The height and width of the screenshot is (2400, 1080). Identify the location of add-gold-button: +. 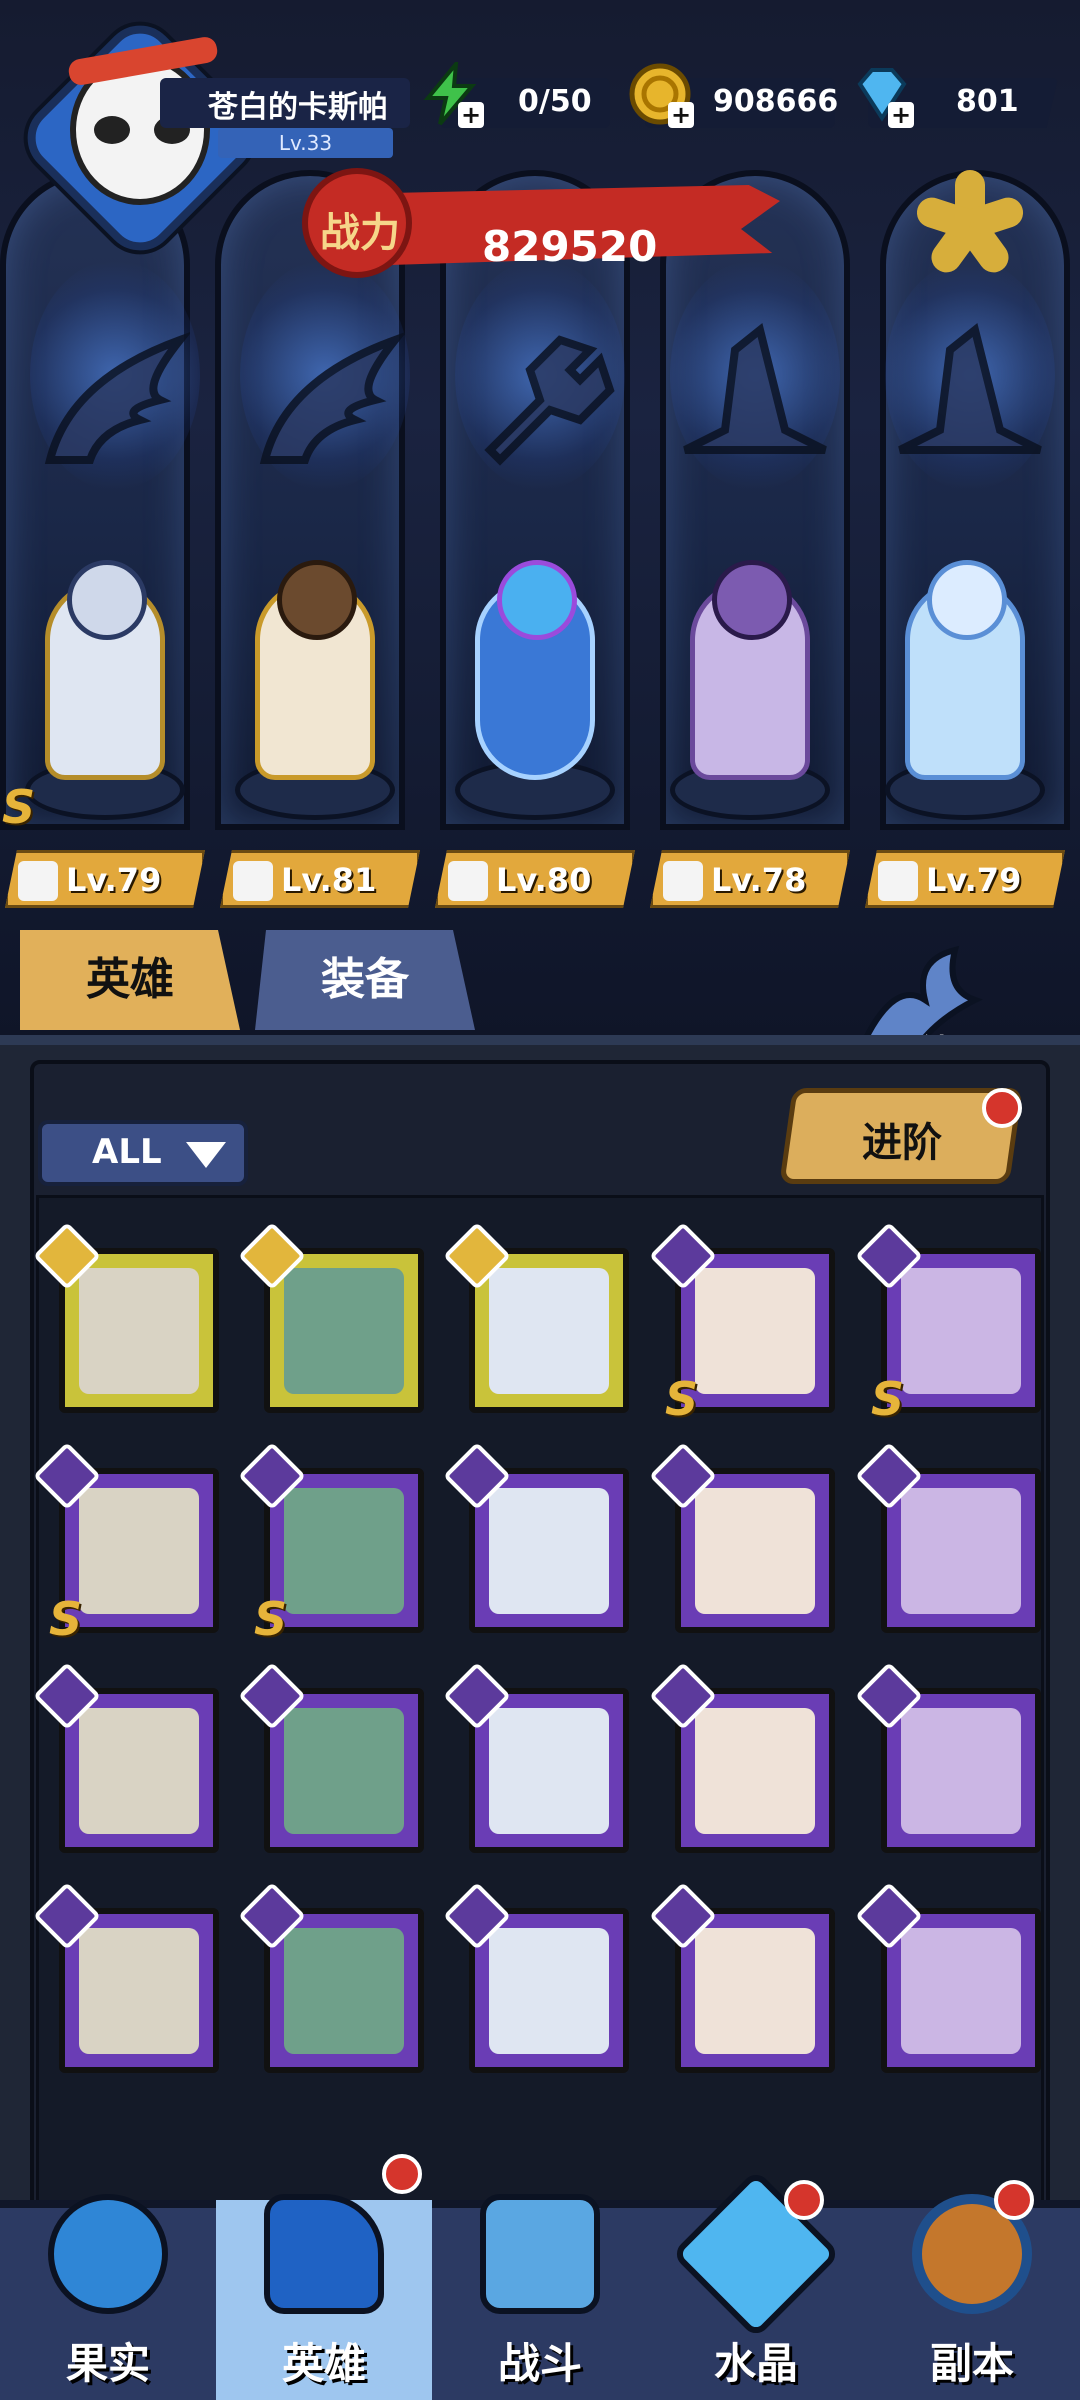
(681, 115).